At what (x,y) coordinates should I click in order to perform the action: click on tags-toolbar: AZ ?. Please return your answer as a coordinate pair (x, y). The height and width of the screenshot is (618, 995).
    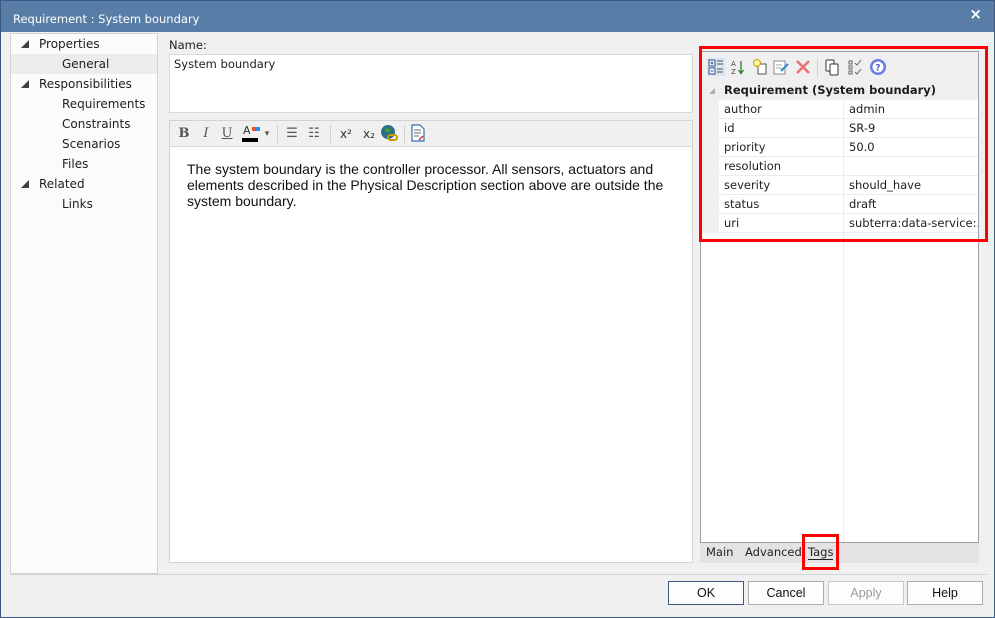
    Looking at the image, I should click on (839, 66).